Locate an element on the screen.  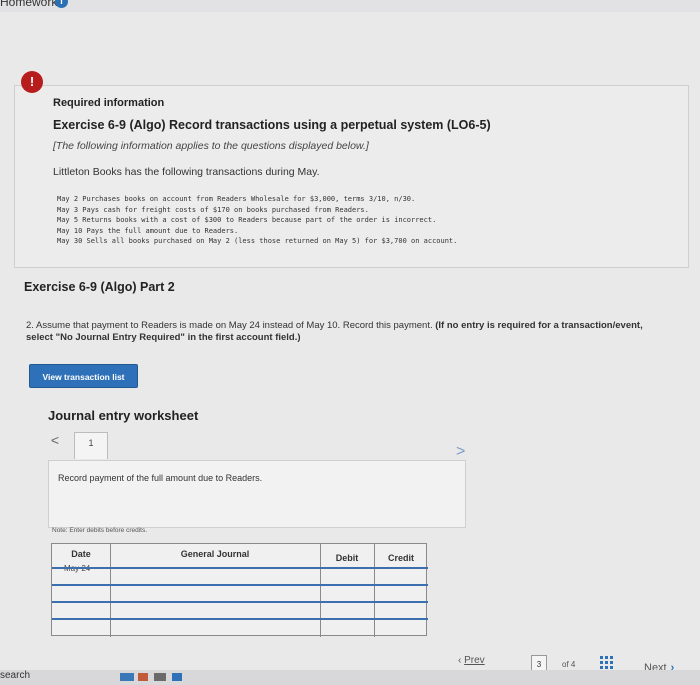
taskbar is located at coordinates (350, 677).